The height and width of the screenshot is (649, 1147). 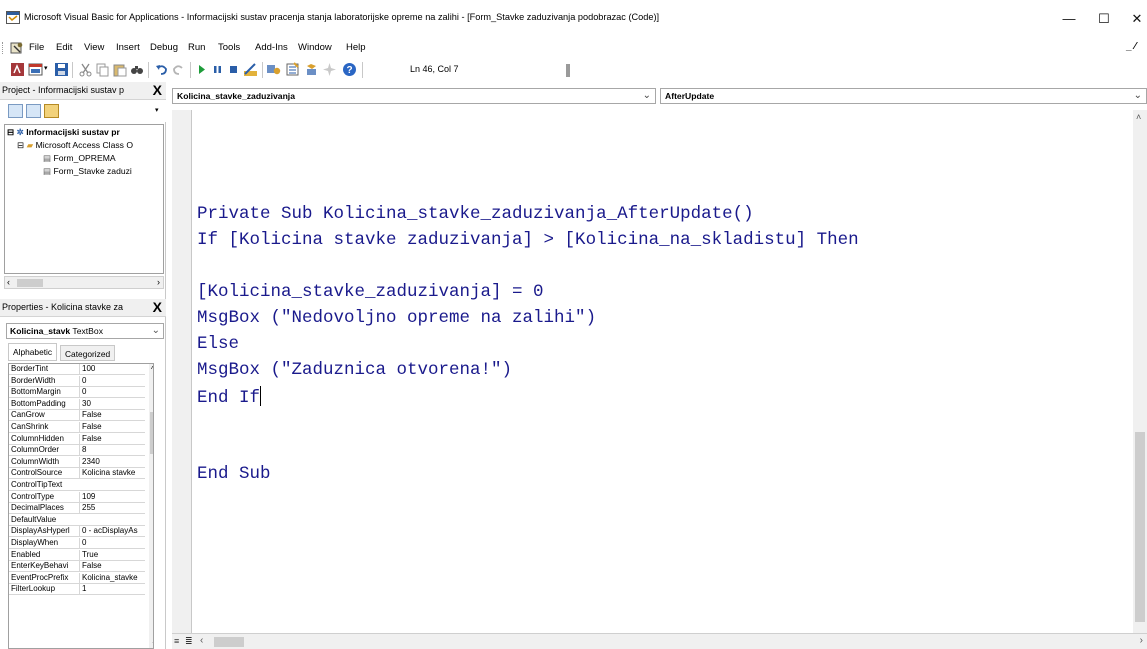 I want to click on tab-categorized: Categorized, so click(x=88, y=353).